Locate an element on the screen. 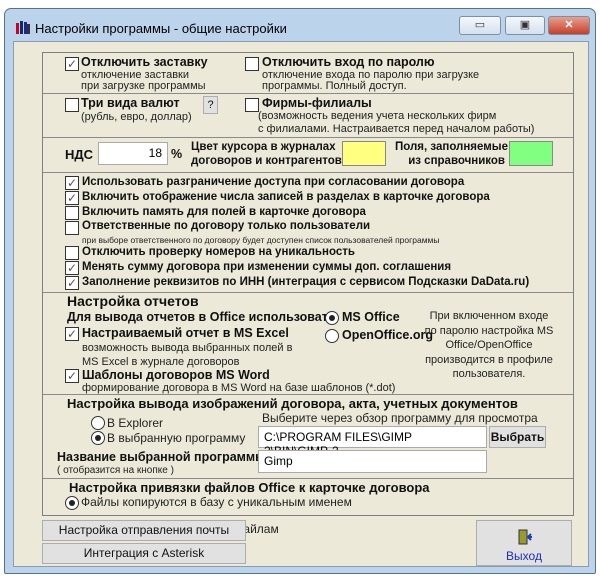 This screenshot has height=576, width=600. ref-fields-label: Поля, заполняемые is located at coordinates (451, 147).